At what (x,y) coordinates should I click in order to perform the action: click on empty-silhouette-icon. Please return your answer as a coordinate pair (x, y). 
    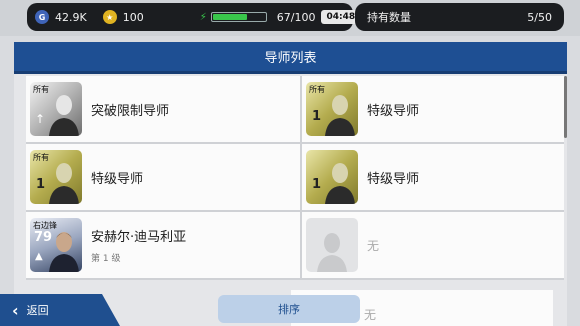
    Looking at the image, I should click on (332, 252).